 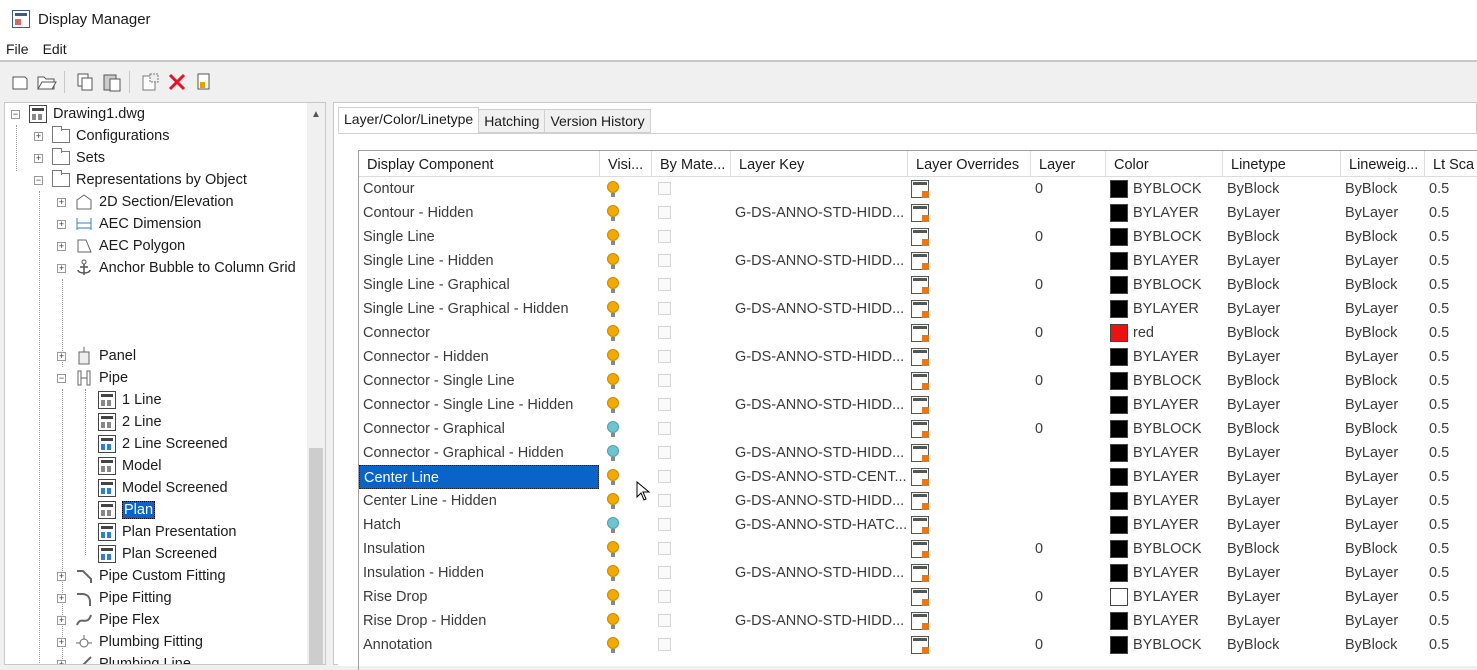 I want to click on tree-item-plan: Plan, so click(x=127, y=510).